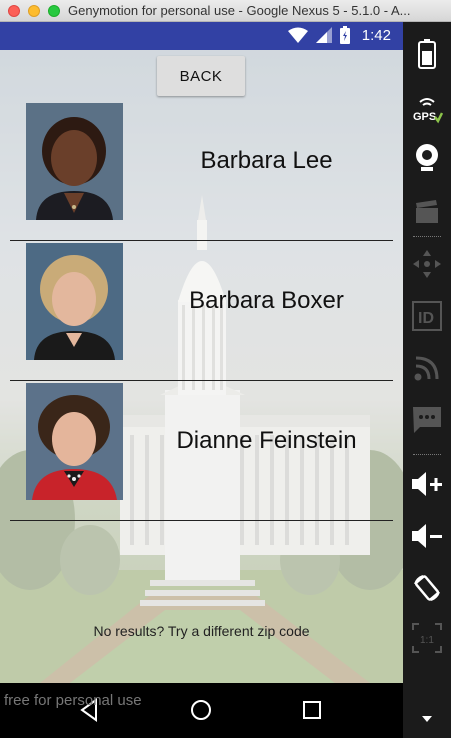 This screenshot has width=451, height=738. Describe the element at coordinates (201, 76) in the screenshot. I see `back-button: BACK` at that location.